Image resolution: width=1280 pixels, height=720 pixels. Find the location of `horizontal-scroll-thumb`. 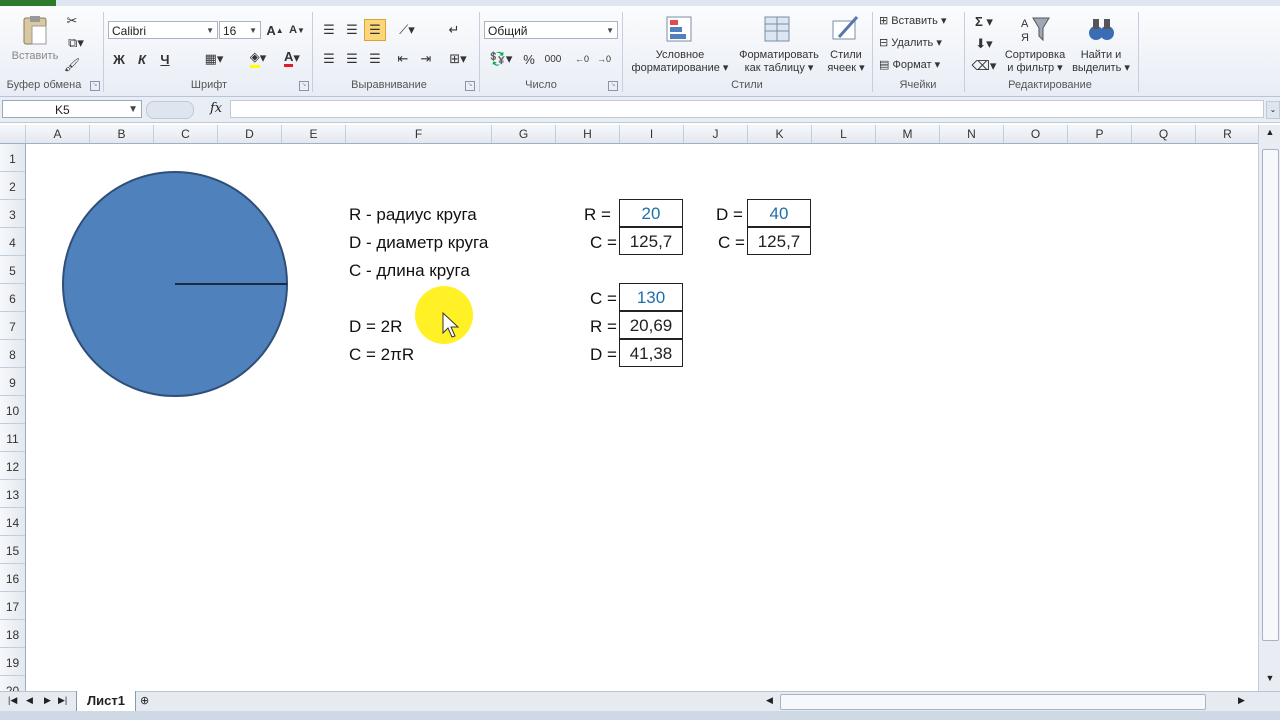

horizontal-scroll-thumb is located at coordinates (993, 702).